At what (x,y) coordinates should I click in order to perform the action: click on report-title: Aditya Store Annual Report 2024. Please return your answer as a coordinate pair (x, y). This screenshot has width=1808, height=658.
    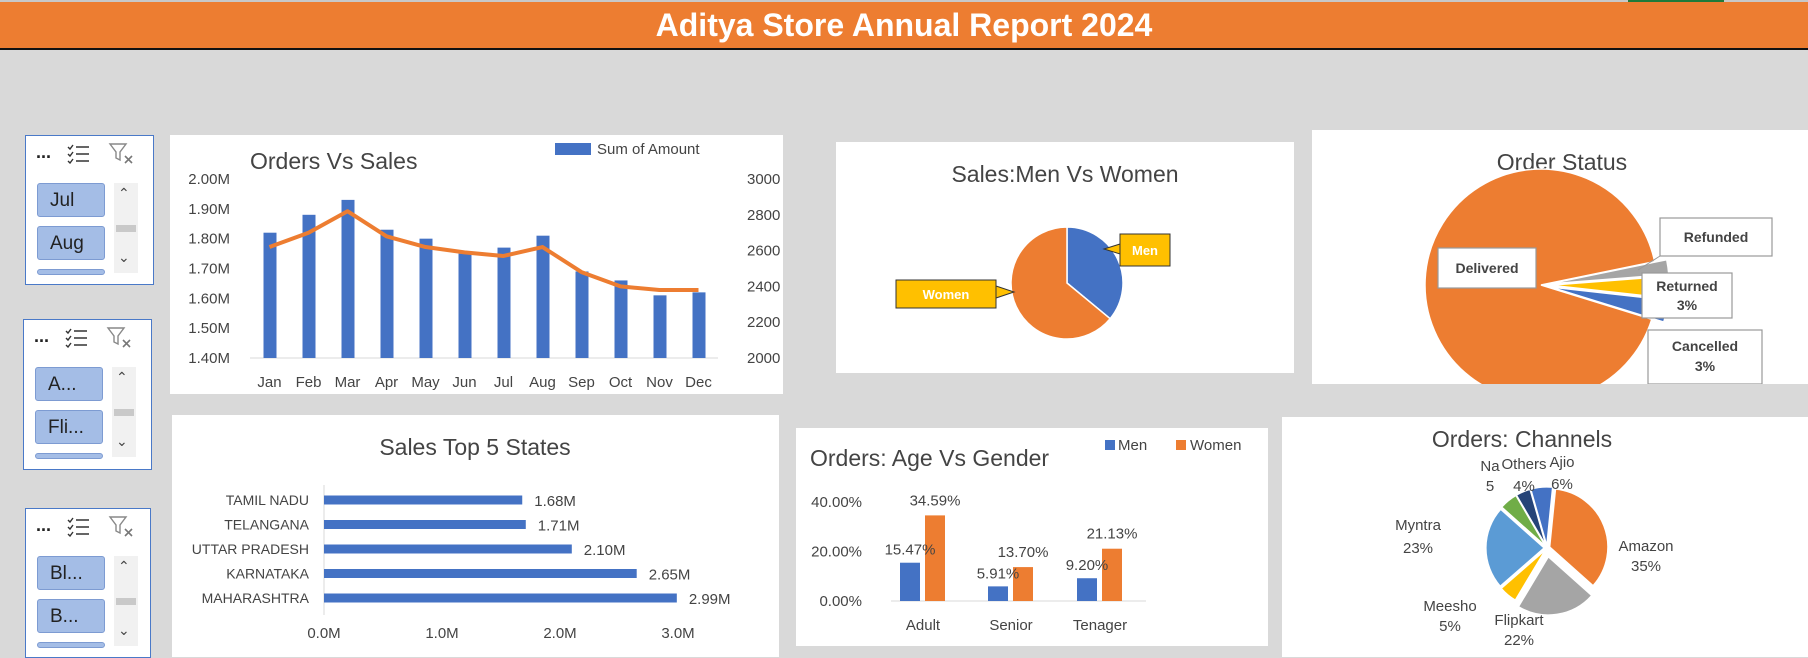
    Looking at the image, I should click on (904, 24).